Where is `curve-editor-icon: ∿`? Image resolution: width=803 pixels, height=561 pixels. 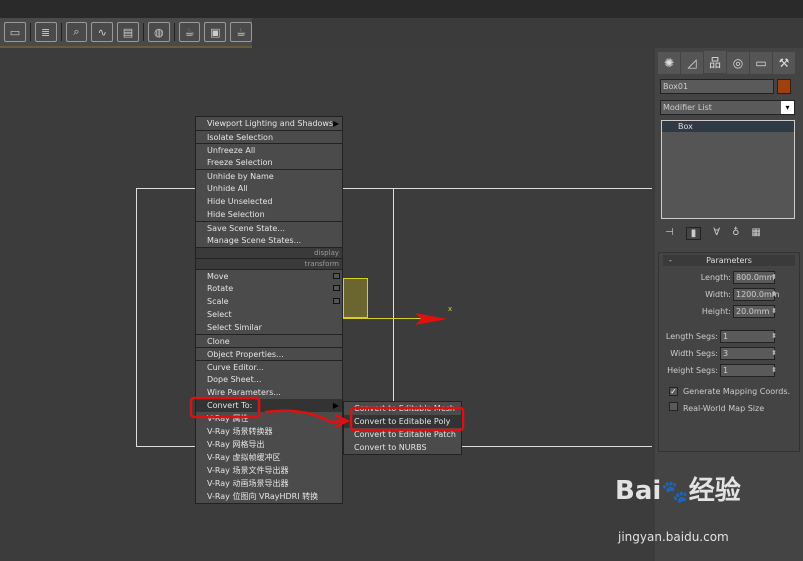 curve-editor-icon: ∿ is located at coordinates (102, 32).